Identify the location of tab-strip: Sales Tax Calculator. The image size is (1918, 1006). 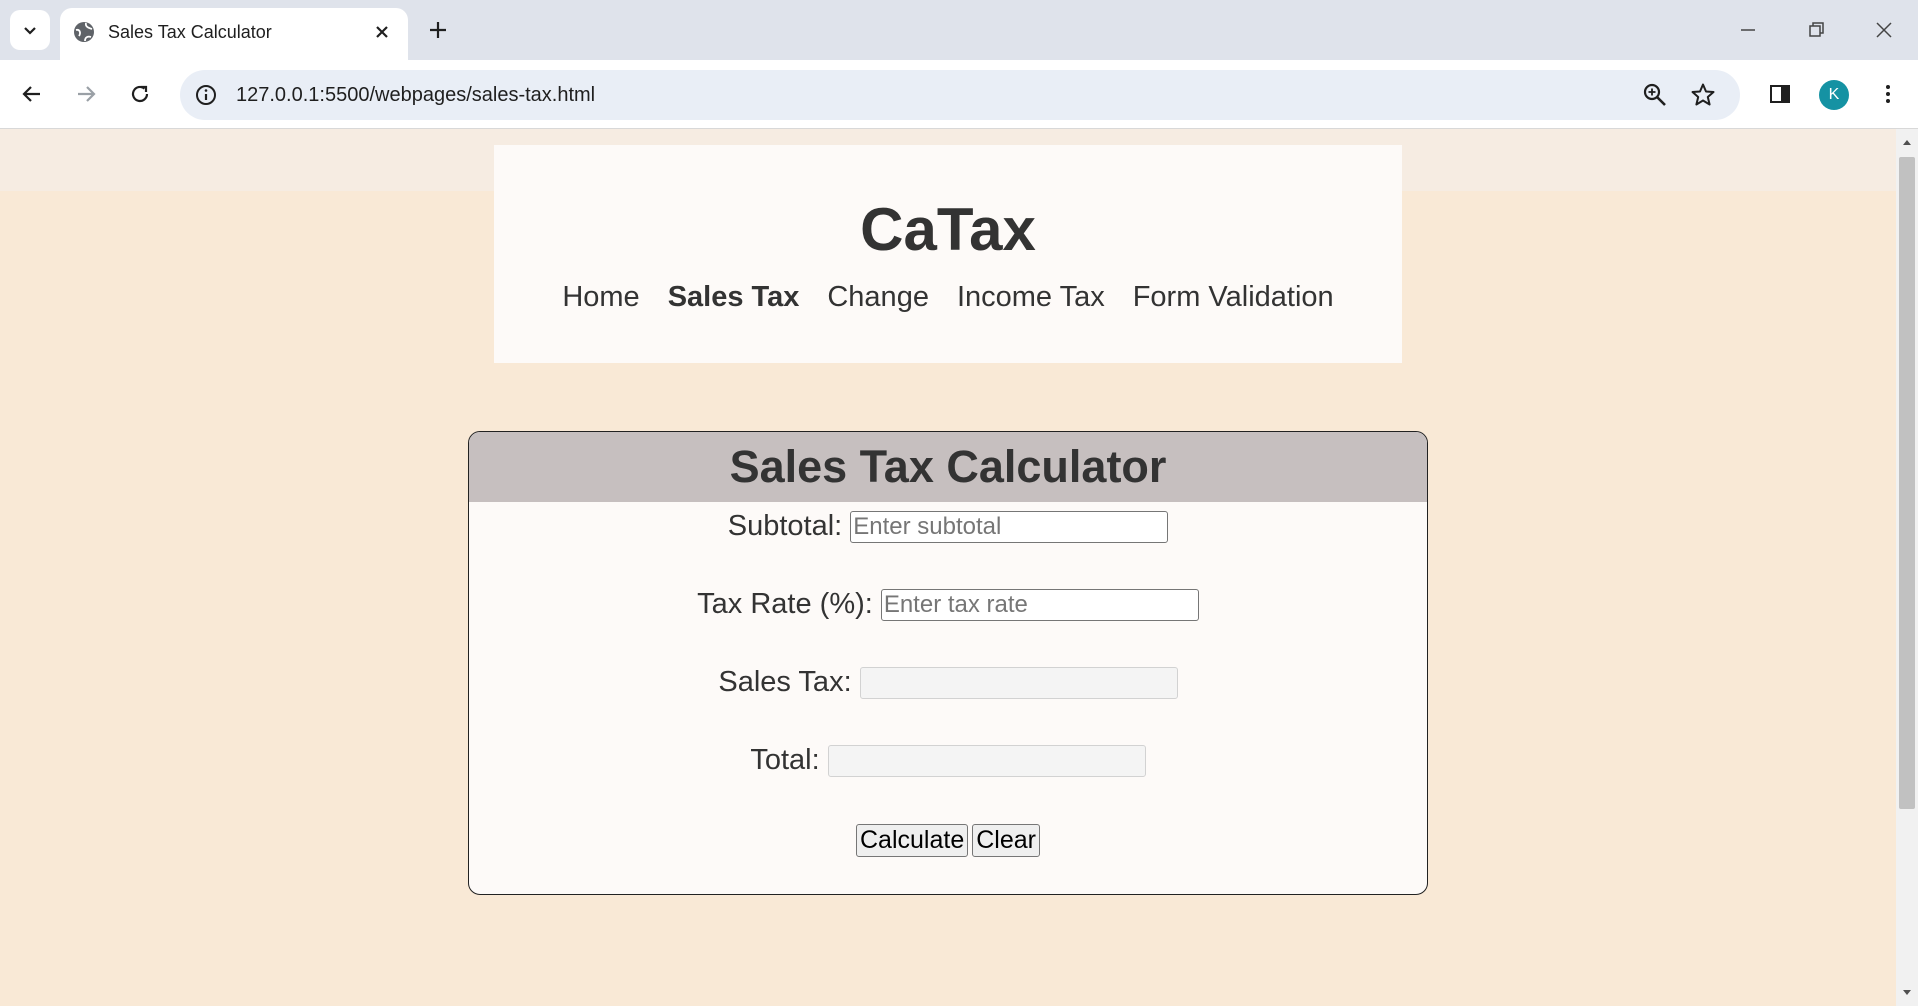
(959, 30).